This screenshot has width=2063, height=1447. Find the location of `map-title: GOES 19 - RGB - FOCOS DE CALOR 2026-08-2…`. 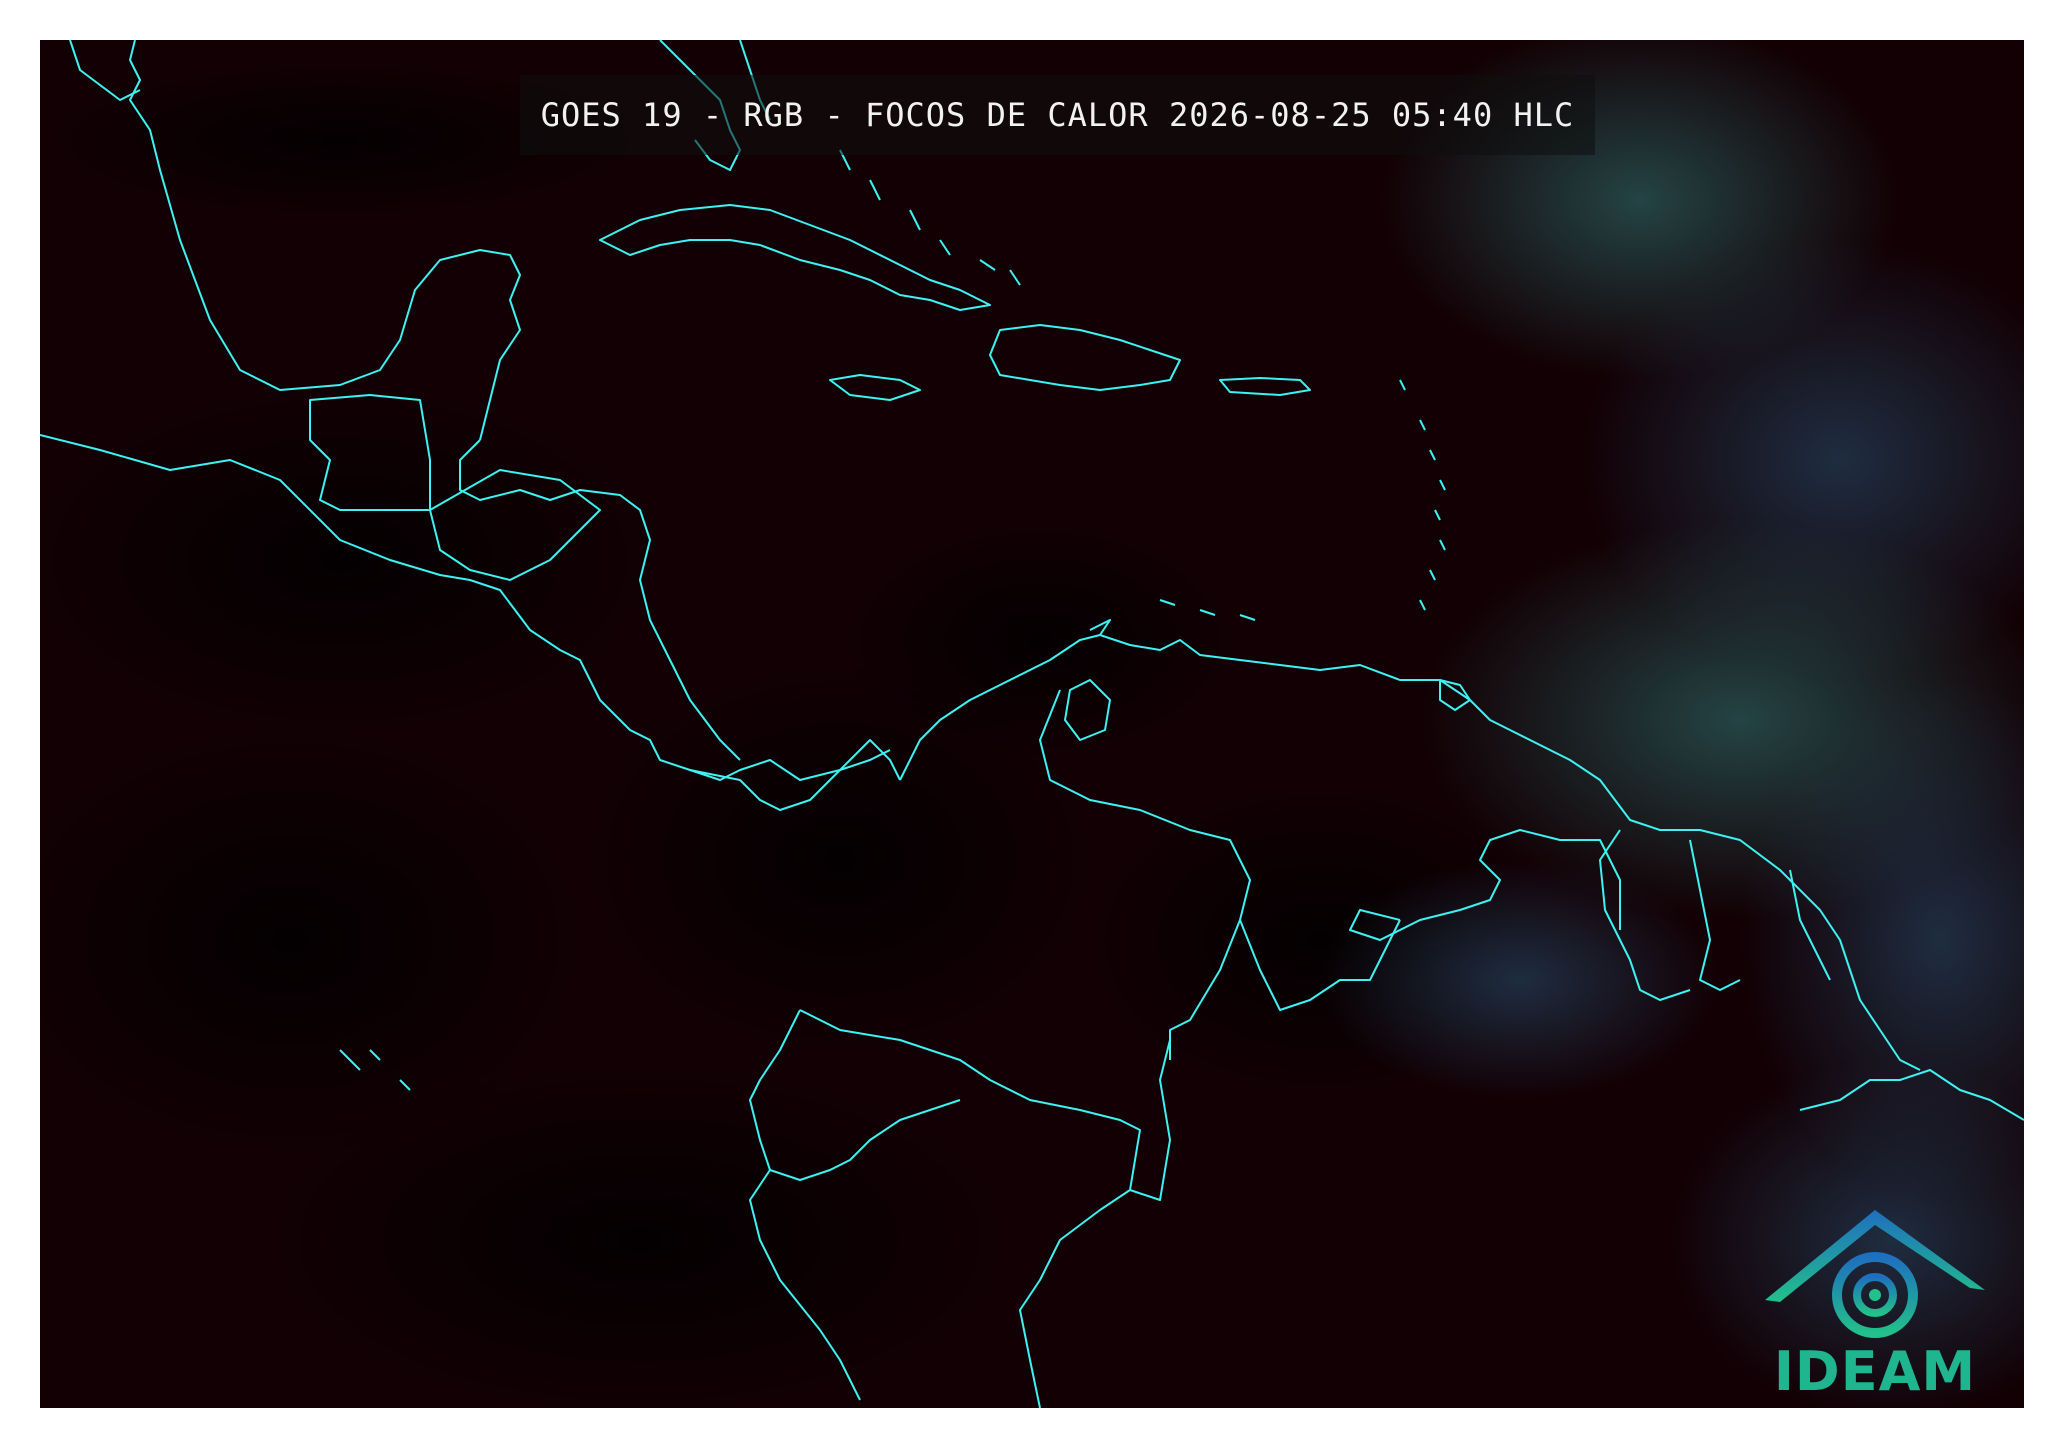

map-title: GOES 19 - RGB - FOCOS DE CALOR 2026-08-2… is located at coordinates (1057, 115).